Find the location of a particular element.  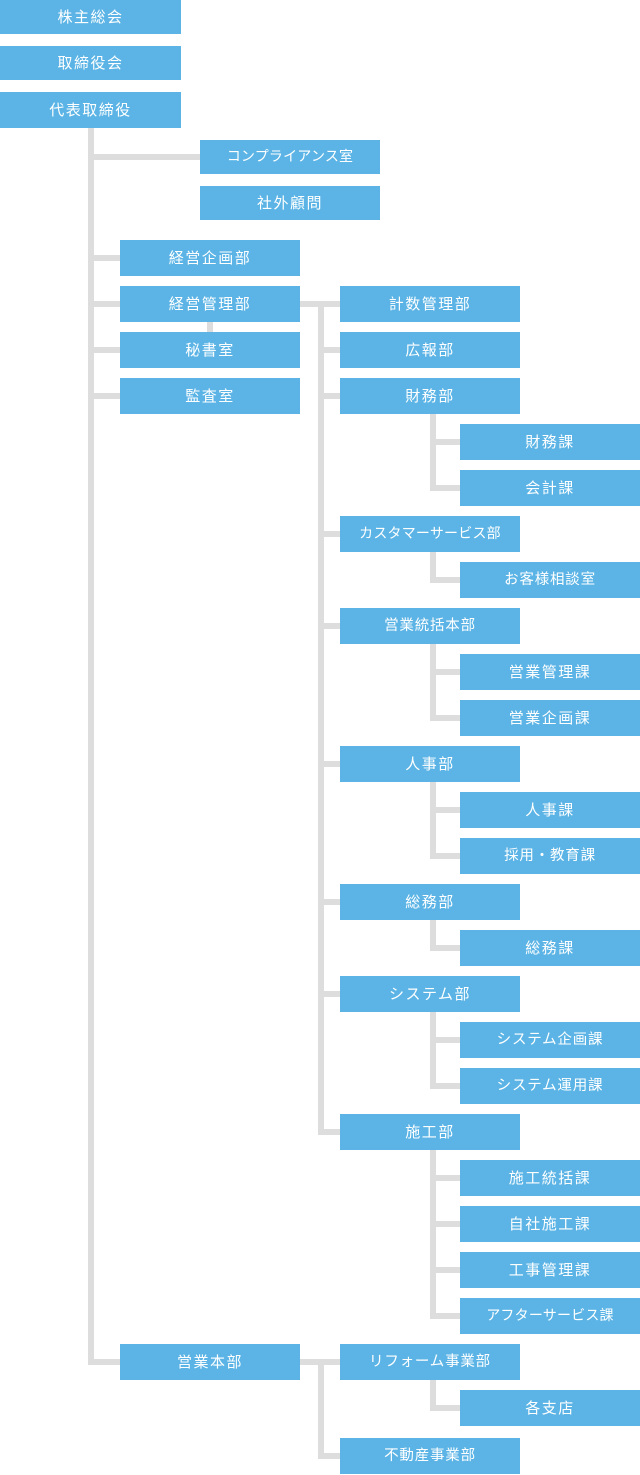

org-node: カスタマーサービス部 is located at coordinates (430, 534).